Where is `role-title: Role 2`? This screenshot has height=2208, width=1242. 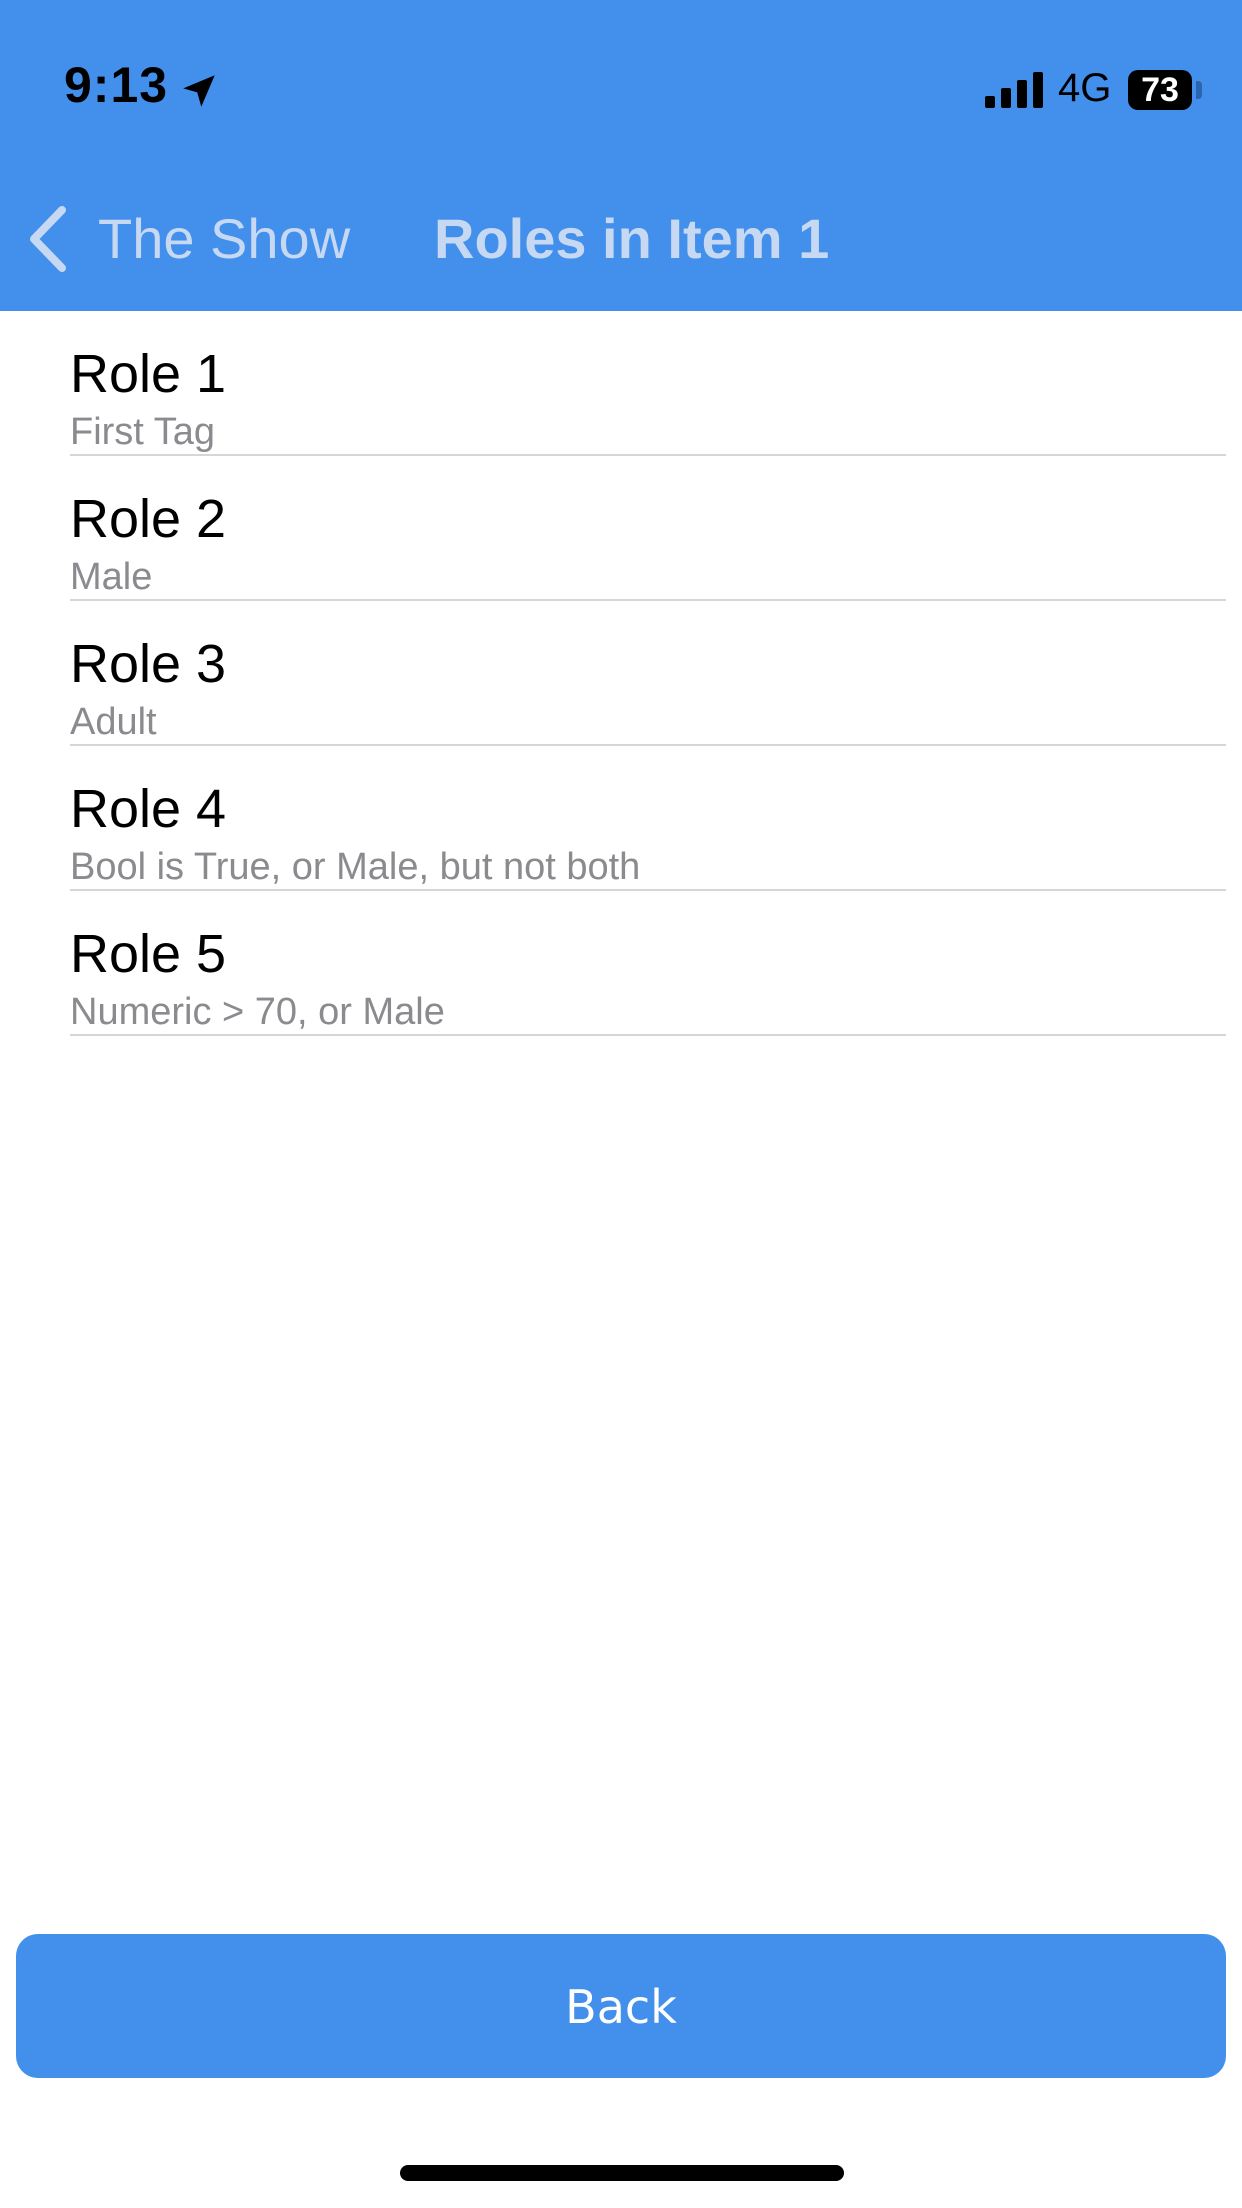 role-title: Role 2 is located at coordinates (148, 519).